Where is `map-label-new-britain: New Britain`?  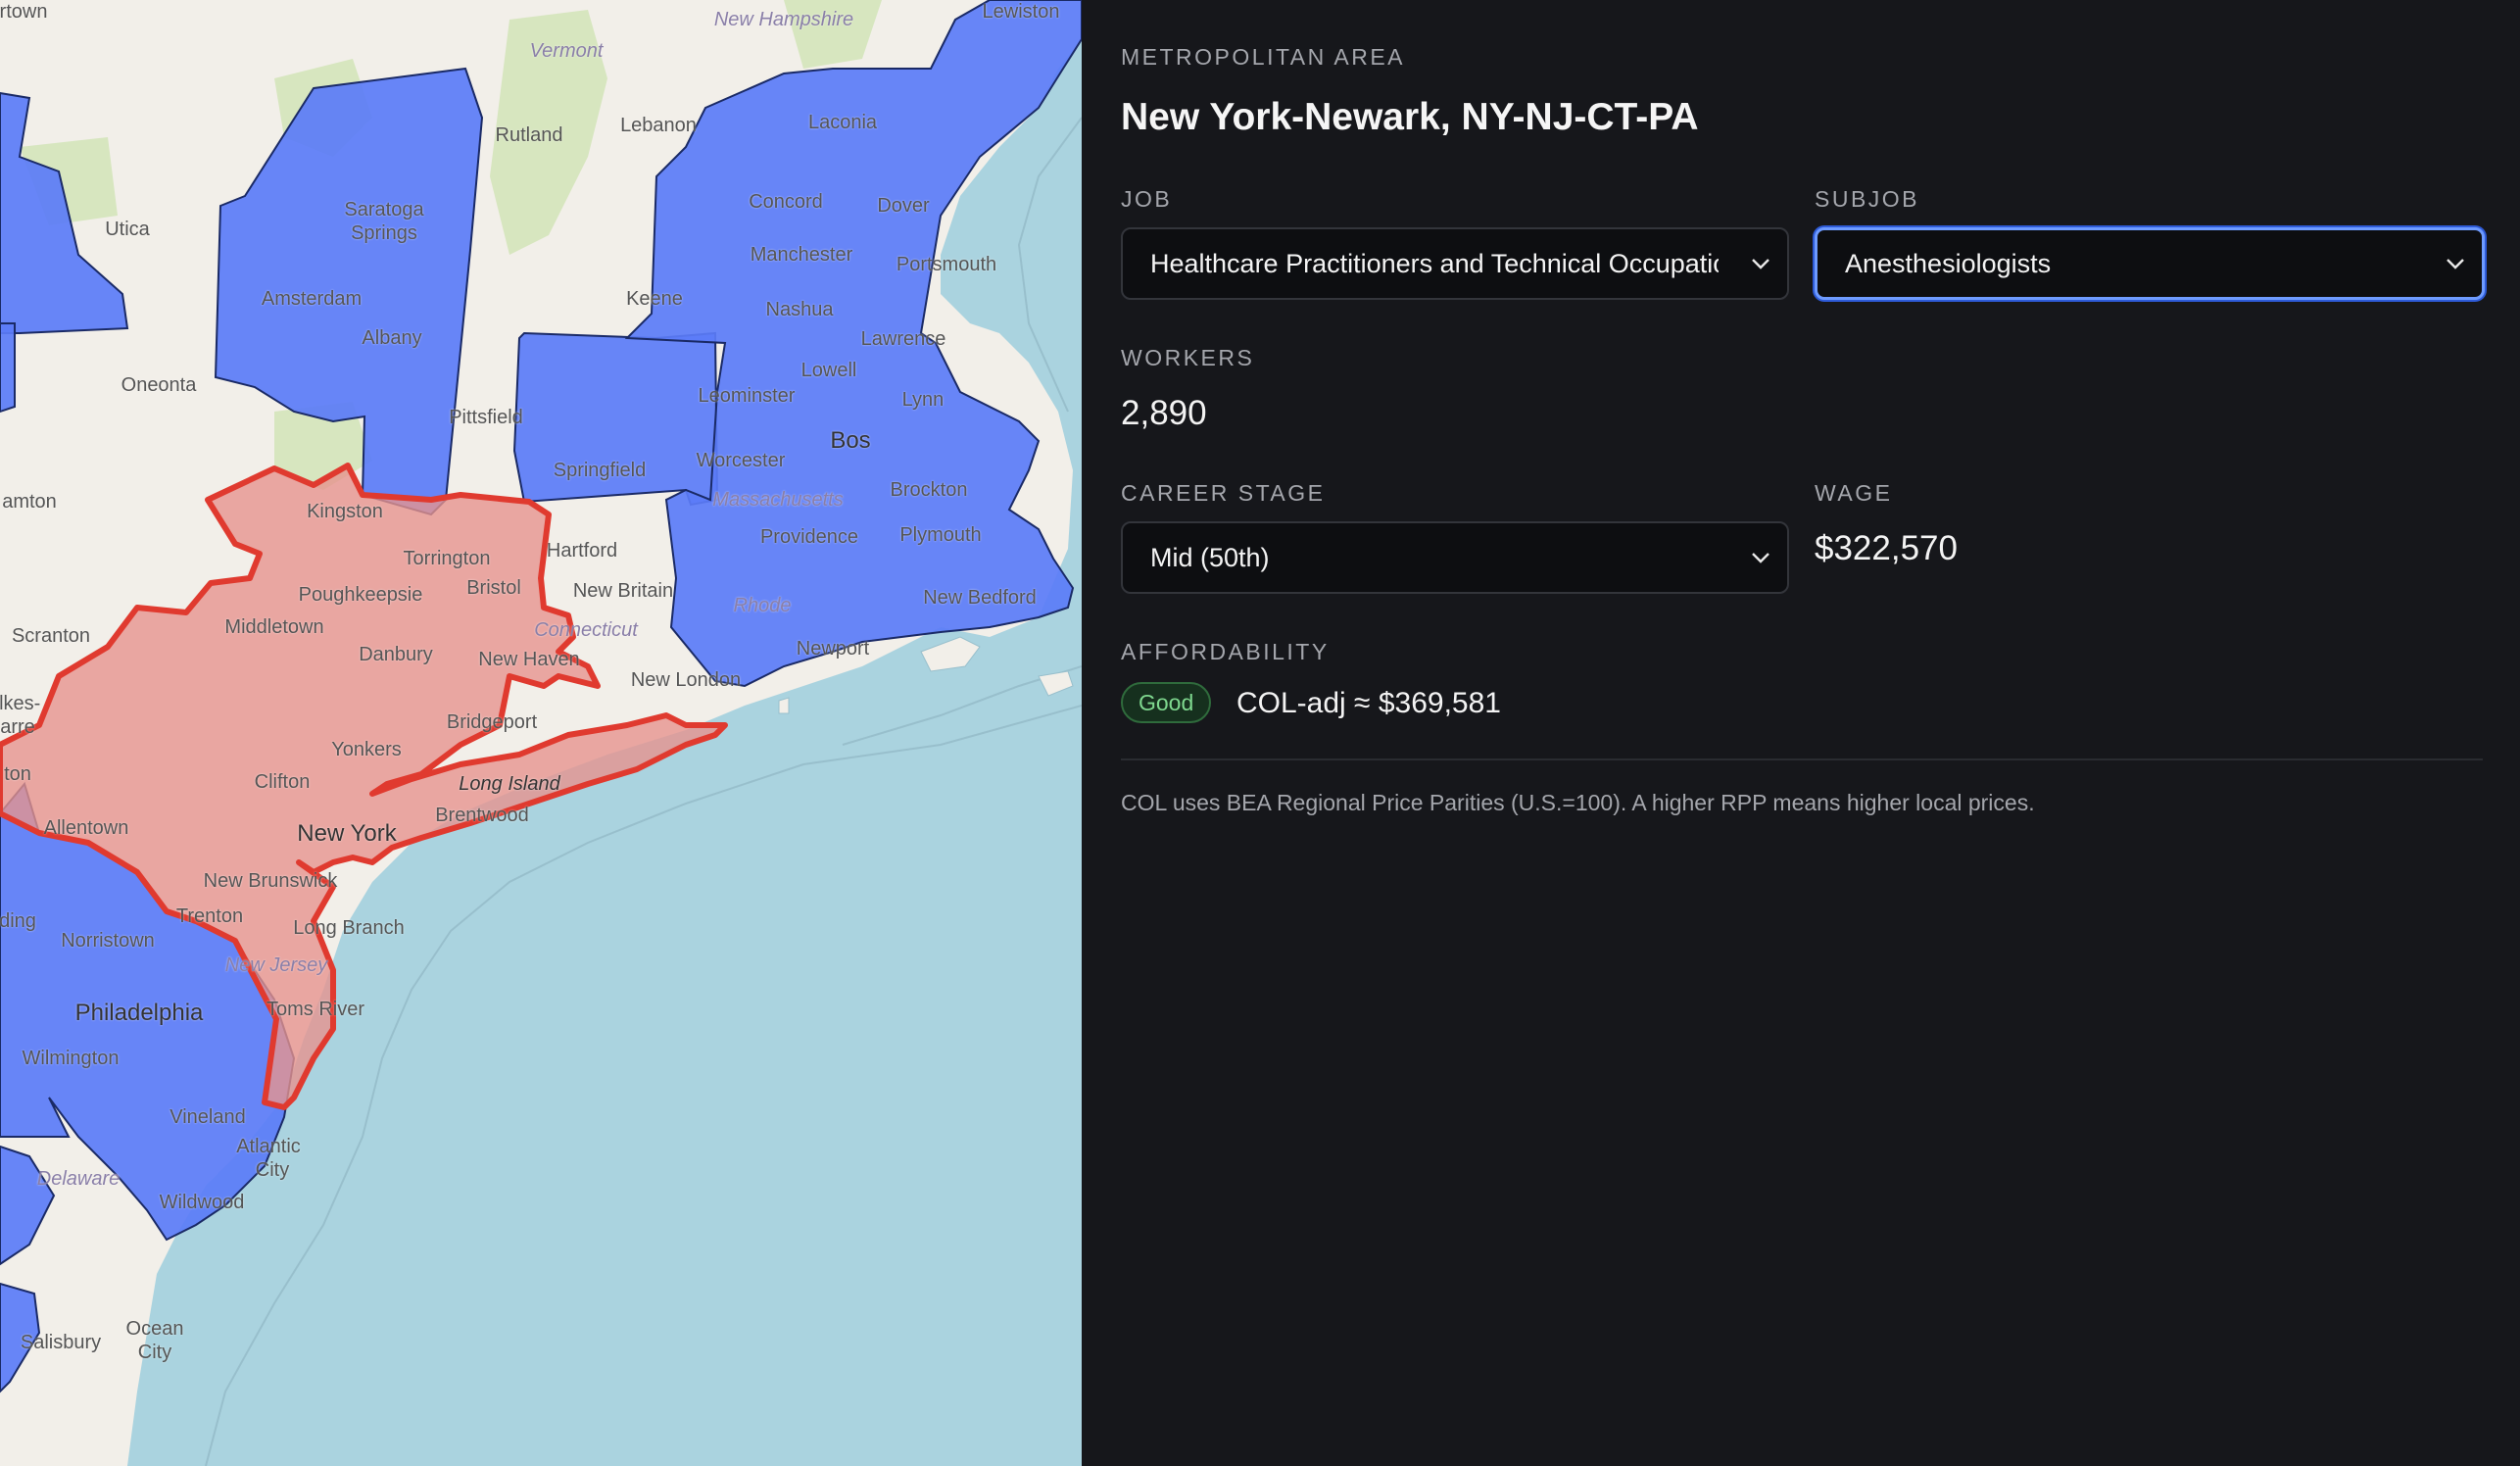
map-label-new-britain: New Britain is located at coordinates (623, 591).